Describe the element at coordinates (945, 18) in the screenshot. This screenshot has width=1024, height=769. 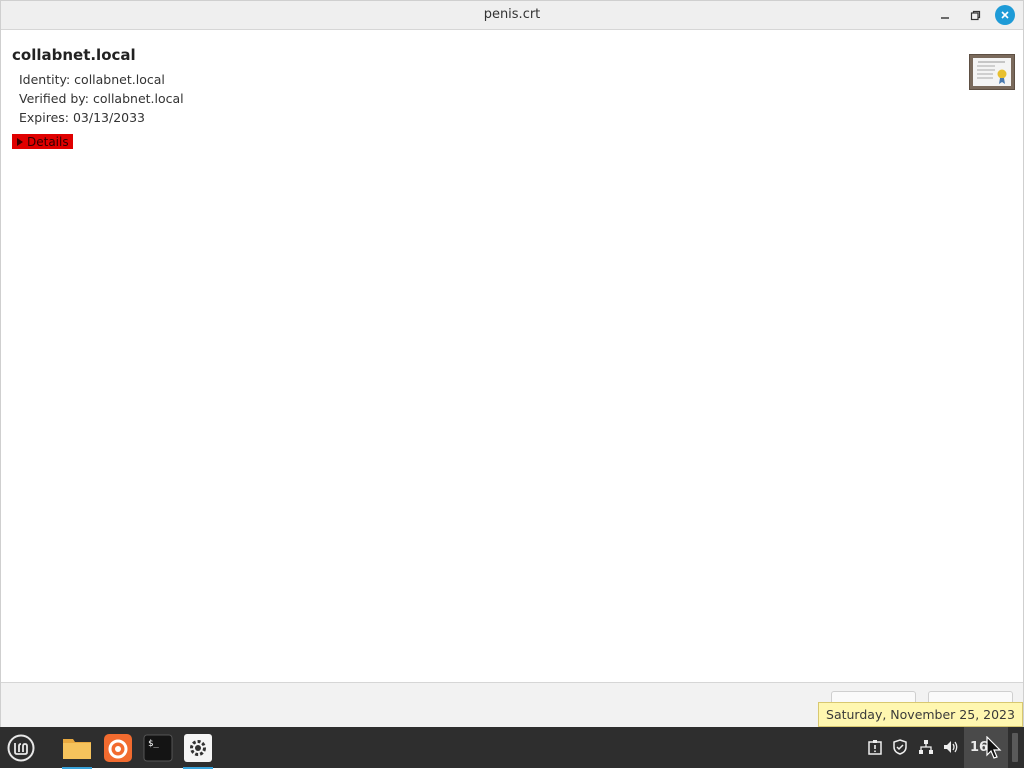
I see `minimize-icon` at that location.